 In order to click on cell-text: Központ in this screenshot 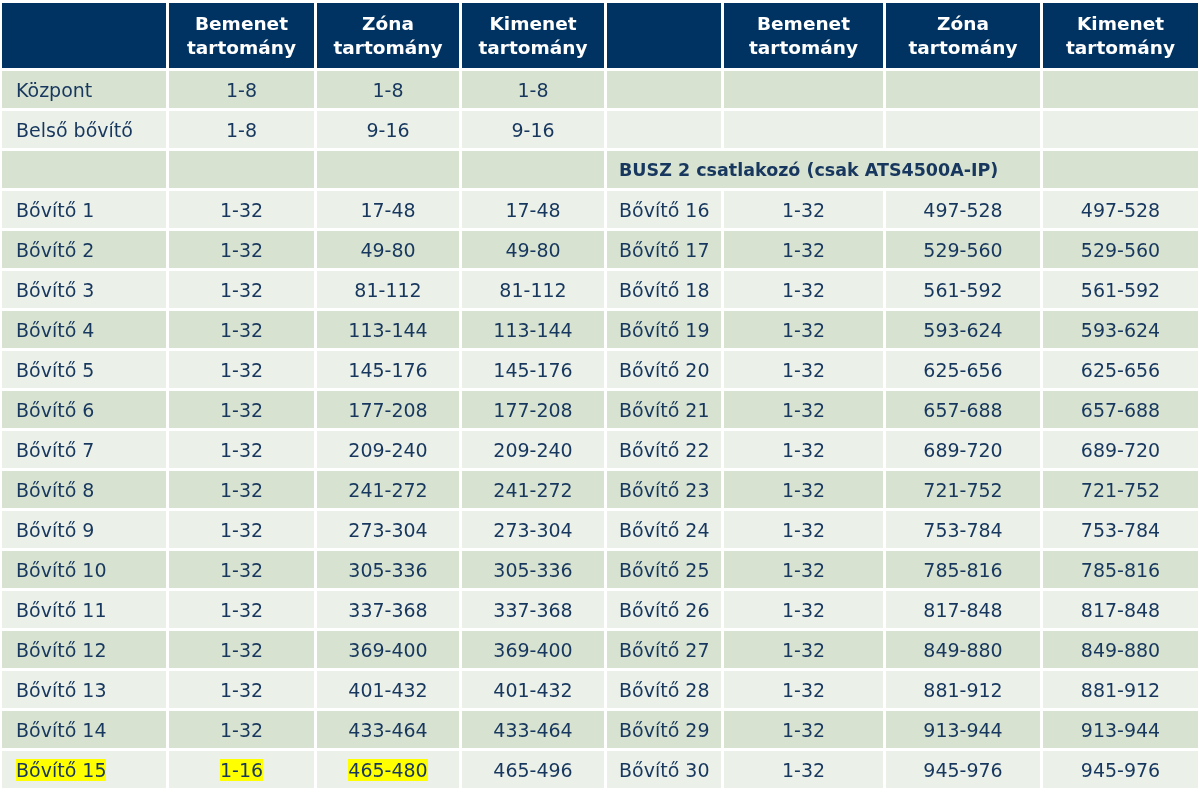, I will do `click(54, 89)`.